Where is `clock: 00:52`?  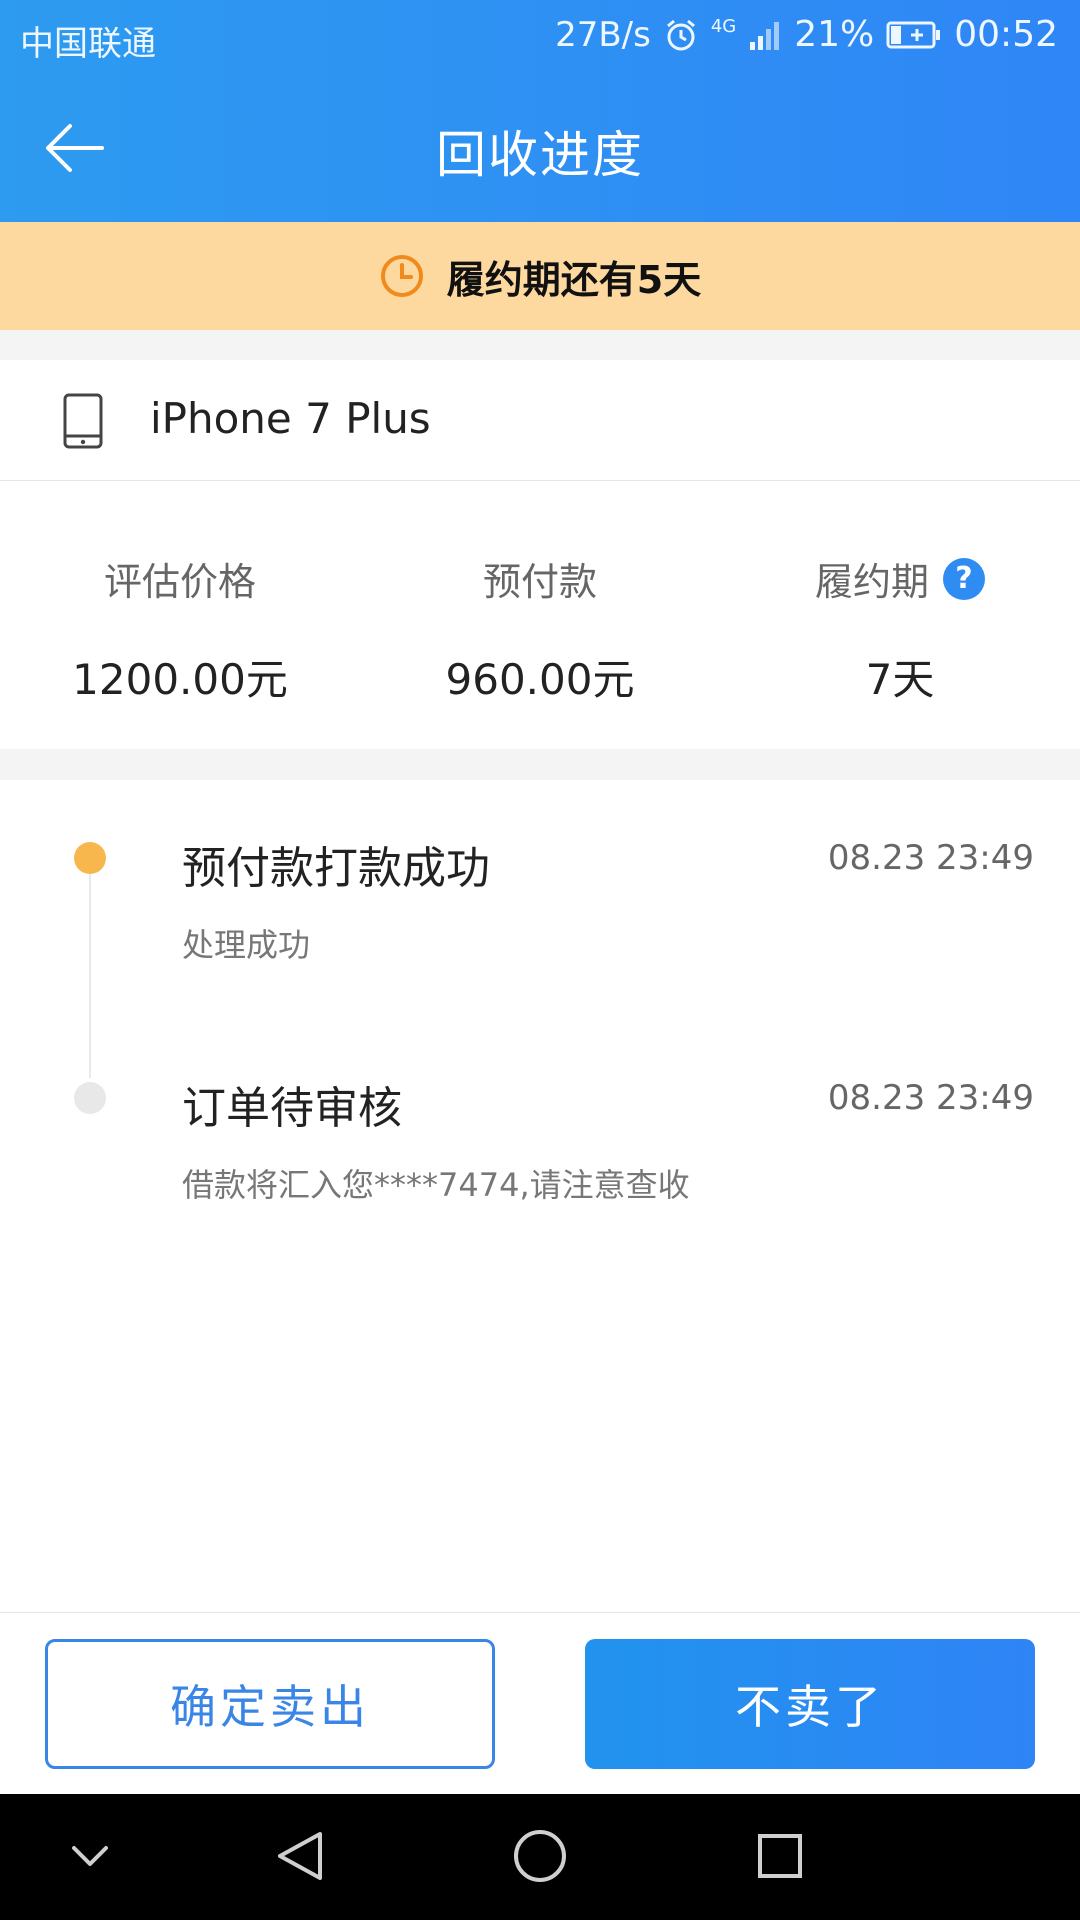
clock: 00:52 is located at coordinates (1006, 34).